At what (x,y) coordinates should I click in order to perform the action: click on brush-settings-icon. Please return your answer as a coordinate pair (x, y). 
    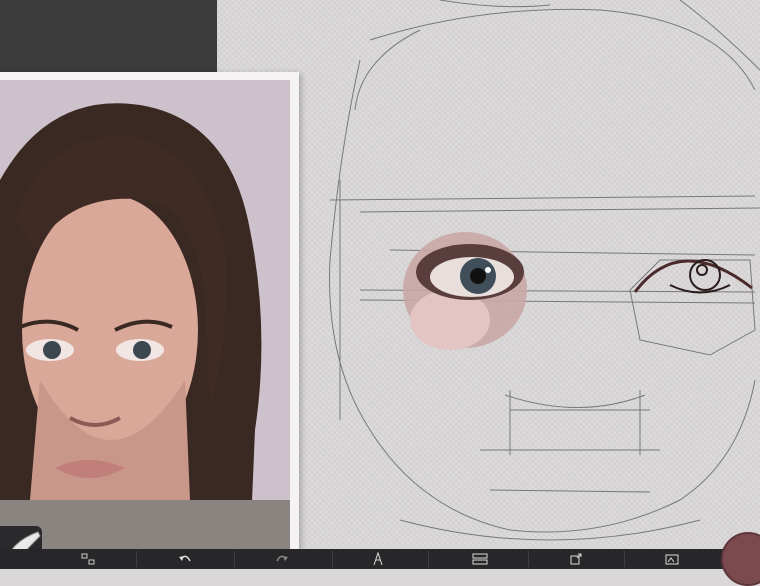
    Looking at the image, I should click on (378, 559).